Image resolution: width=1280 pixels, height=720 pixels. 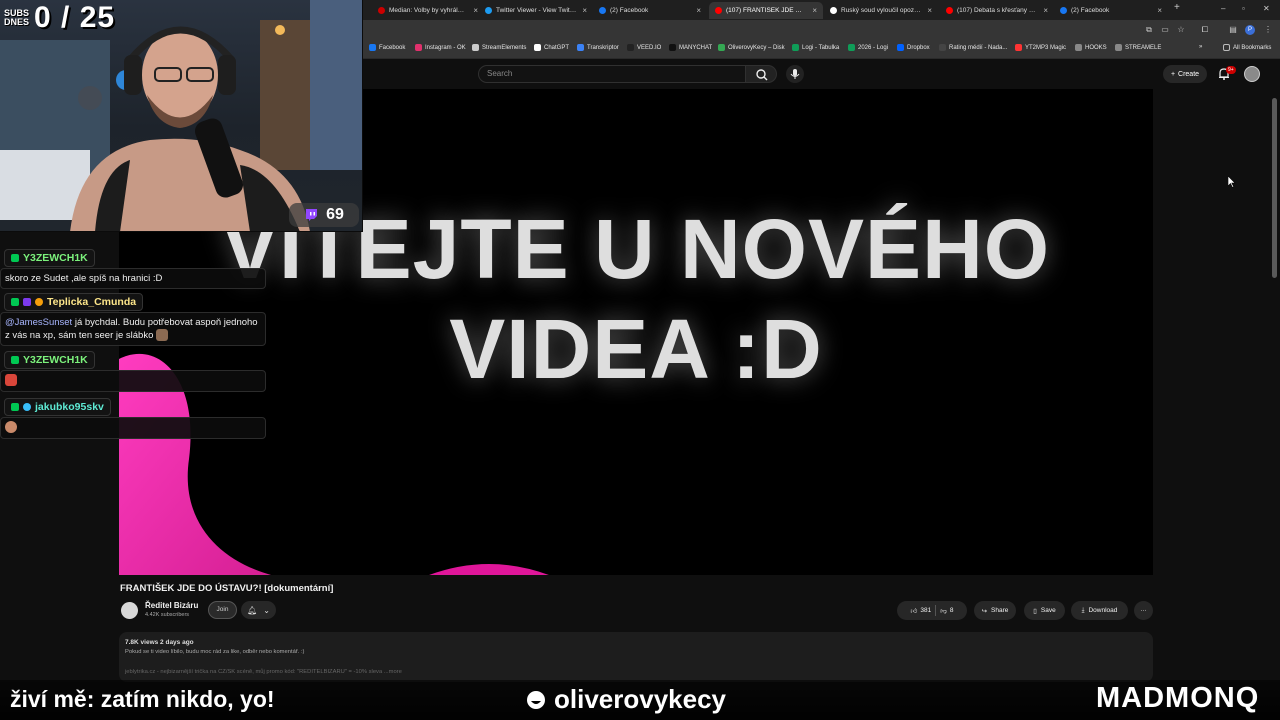 What do you see at coordinates (995, 610) in the screenshot?
I see `share-button: ↪ Share` at bounding box center [995, 610].